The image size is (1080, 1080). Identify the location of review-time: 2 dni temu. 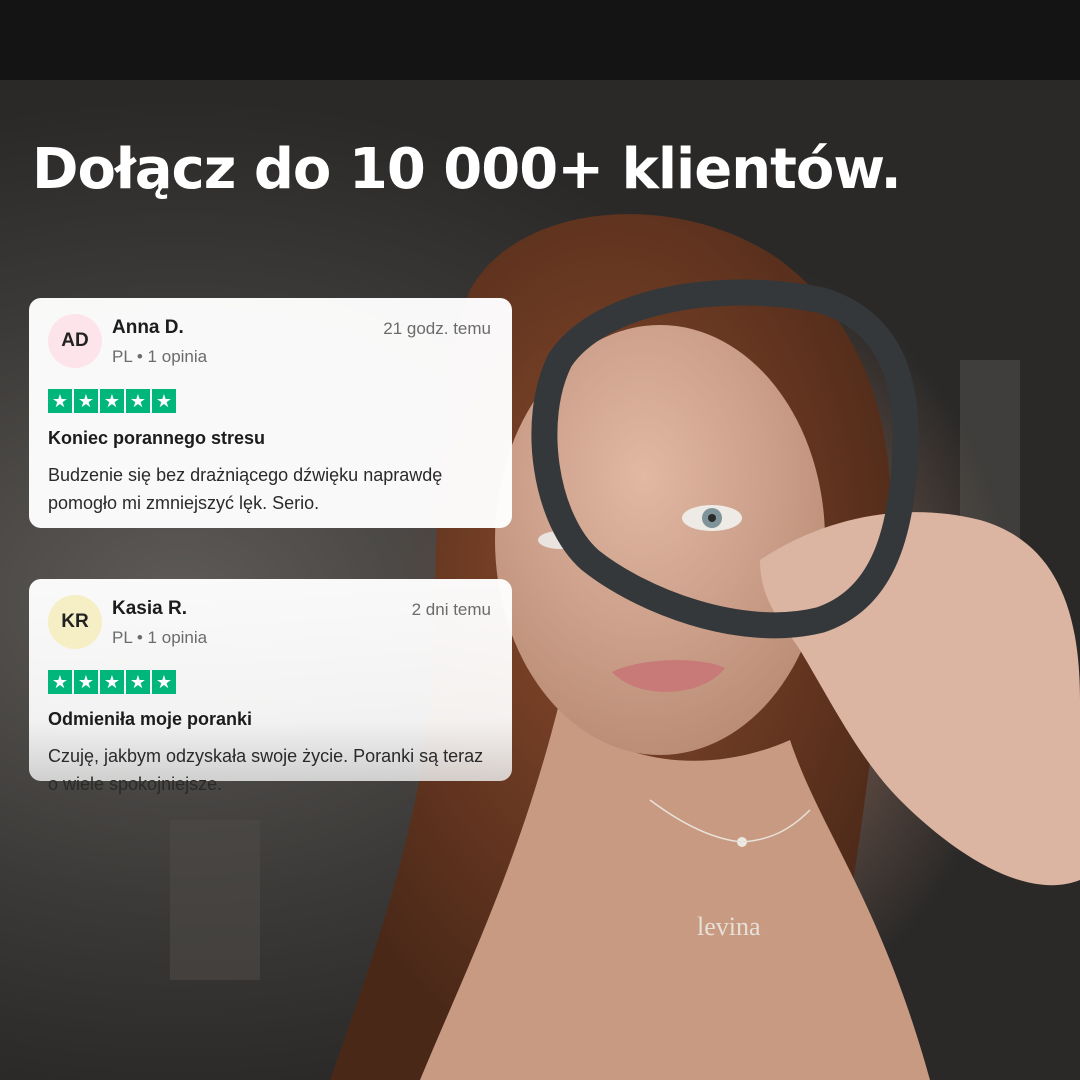
(451, 609).